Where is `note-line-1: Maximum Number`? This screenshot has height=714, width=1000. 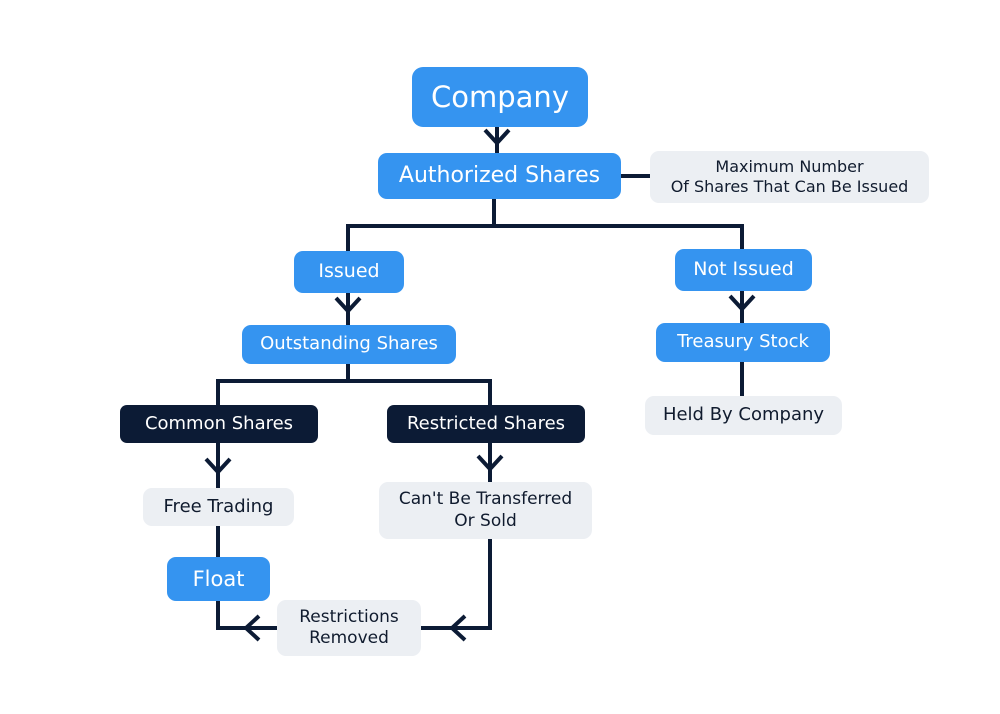 note-line-1: Maximum Number is located at coordinates (789, 166).